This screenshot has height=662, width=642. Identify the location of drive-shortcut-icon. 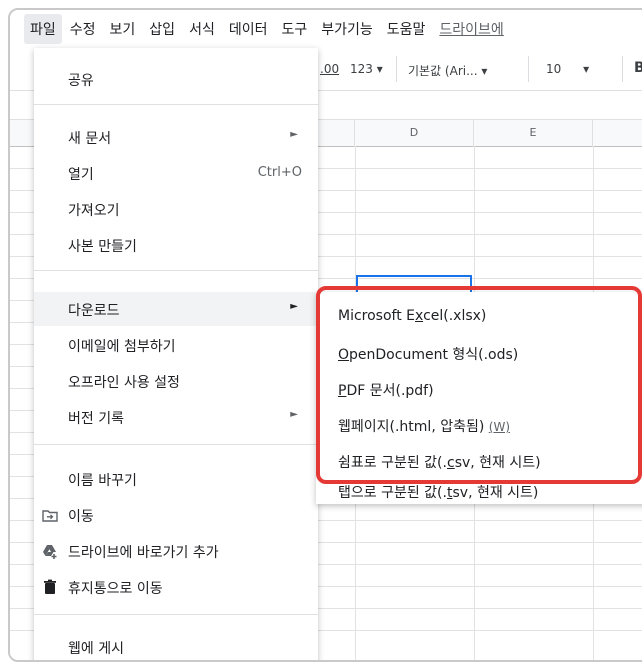
(50, 552).